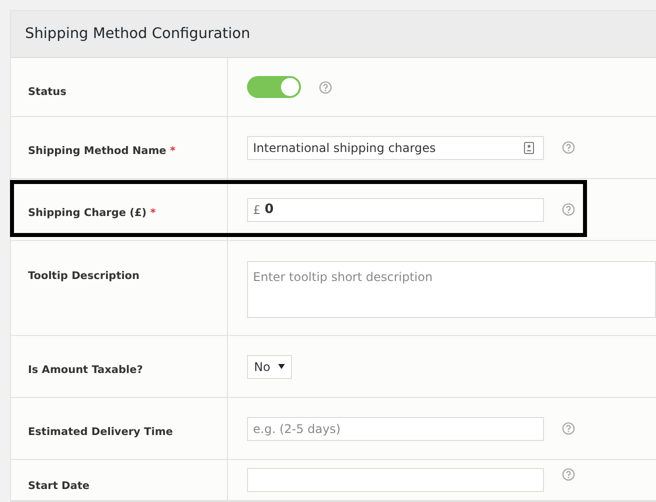 The image size is (656, 502). Describe the element at coordinates (451, 289) in the screenshot. I see `description-textarea: Enter tooltip short description` at that location.